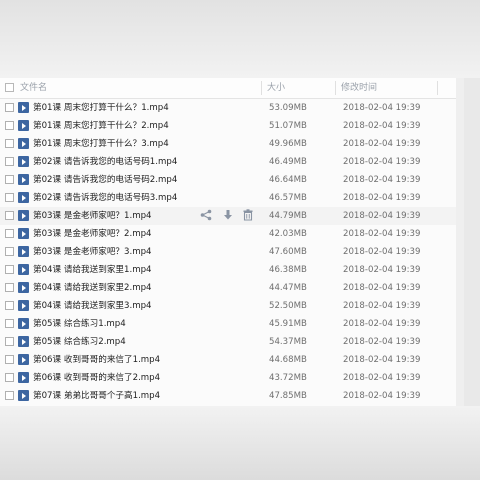 The image size is (480, 480). Describe the element at coordinates (96, 396) in the screenshot. I see `file-name: 第07课 弟弟比哥哥个子高1.mp4` at that location.